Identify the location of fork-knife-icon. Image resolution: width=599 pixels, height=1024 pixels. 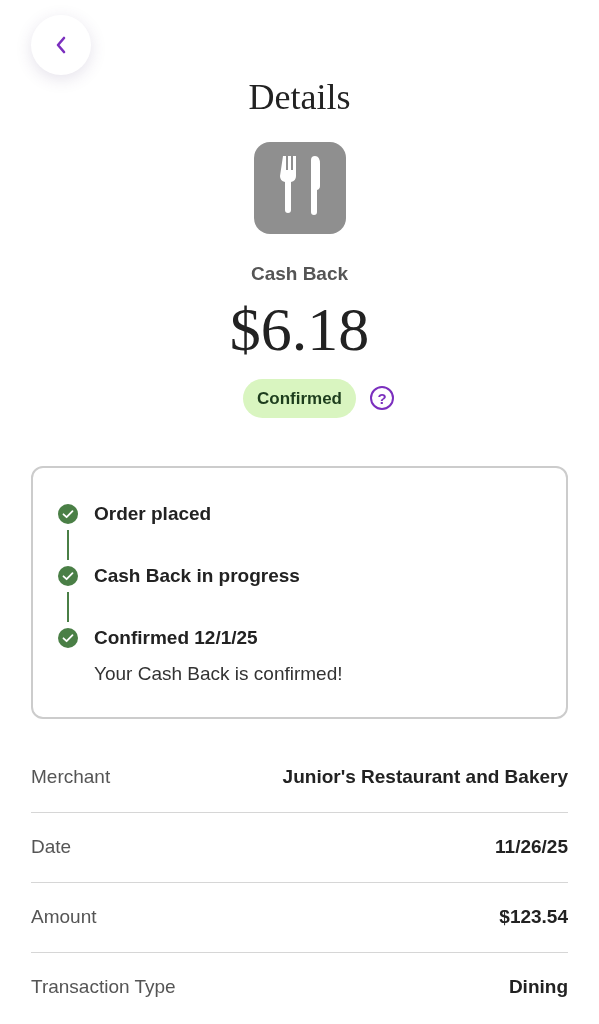
(299, 188).